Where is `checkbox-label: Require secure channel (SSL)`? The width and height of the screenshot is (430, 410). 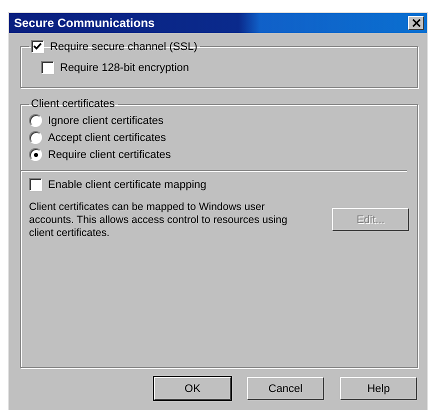 checkbox-label: Require secure channel (SSL) is located at coordinates (124, 46).